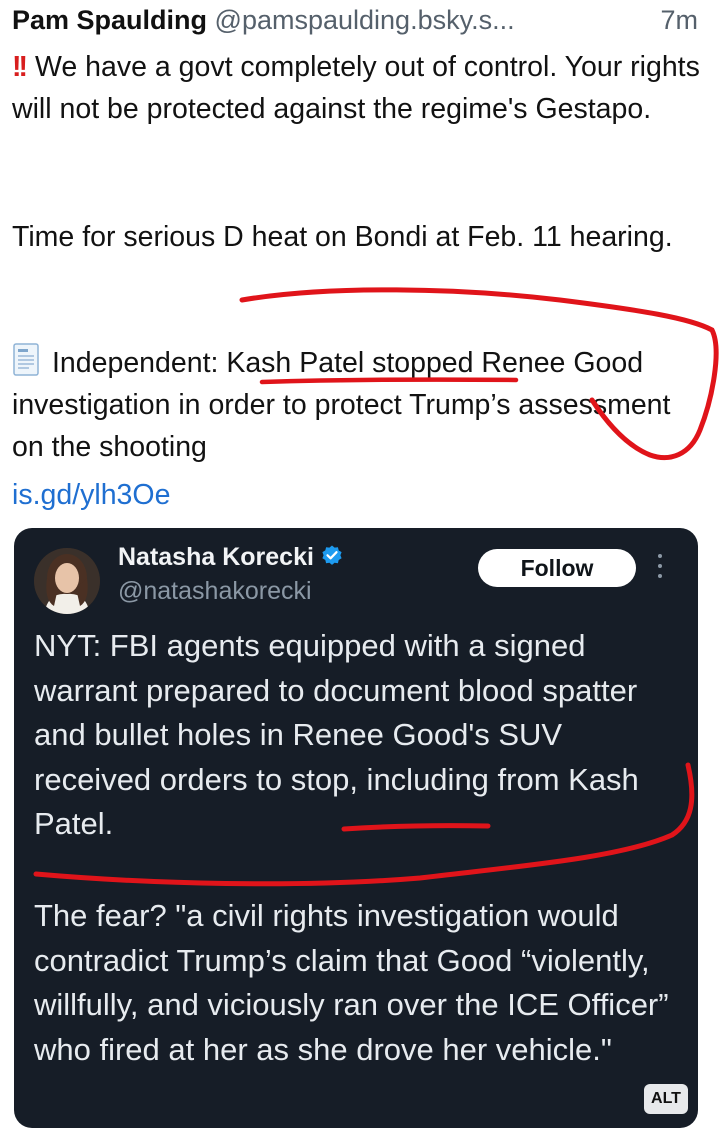  Describe the element at coordinates (20, 67) in the screenshot. I see `double-exclamation-icon: !!` at that location.